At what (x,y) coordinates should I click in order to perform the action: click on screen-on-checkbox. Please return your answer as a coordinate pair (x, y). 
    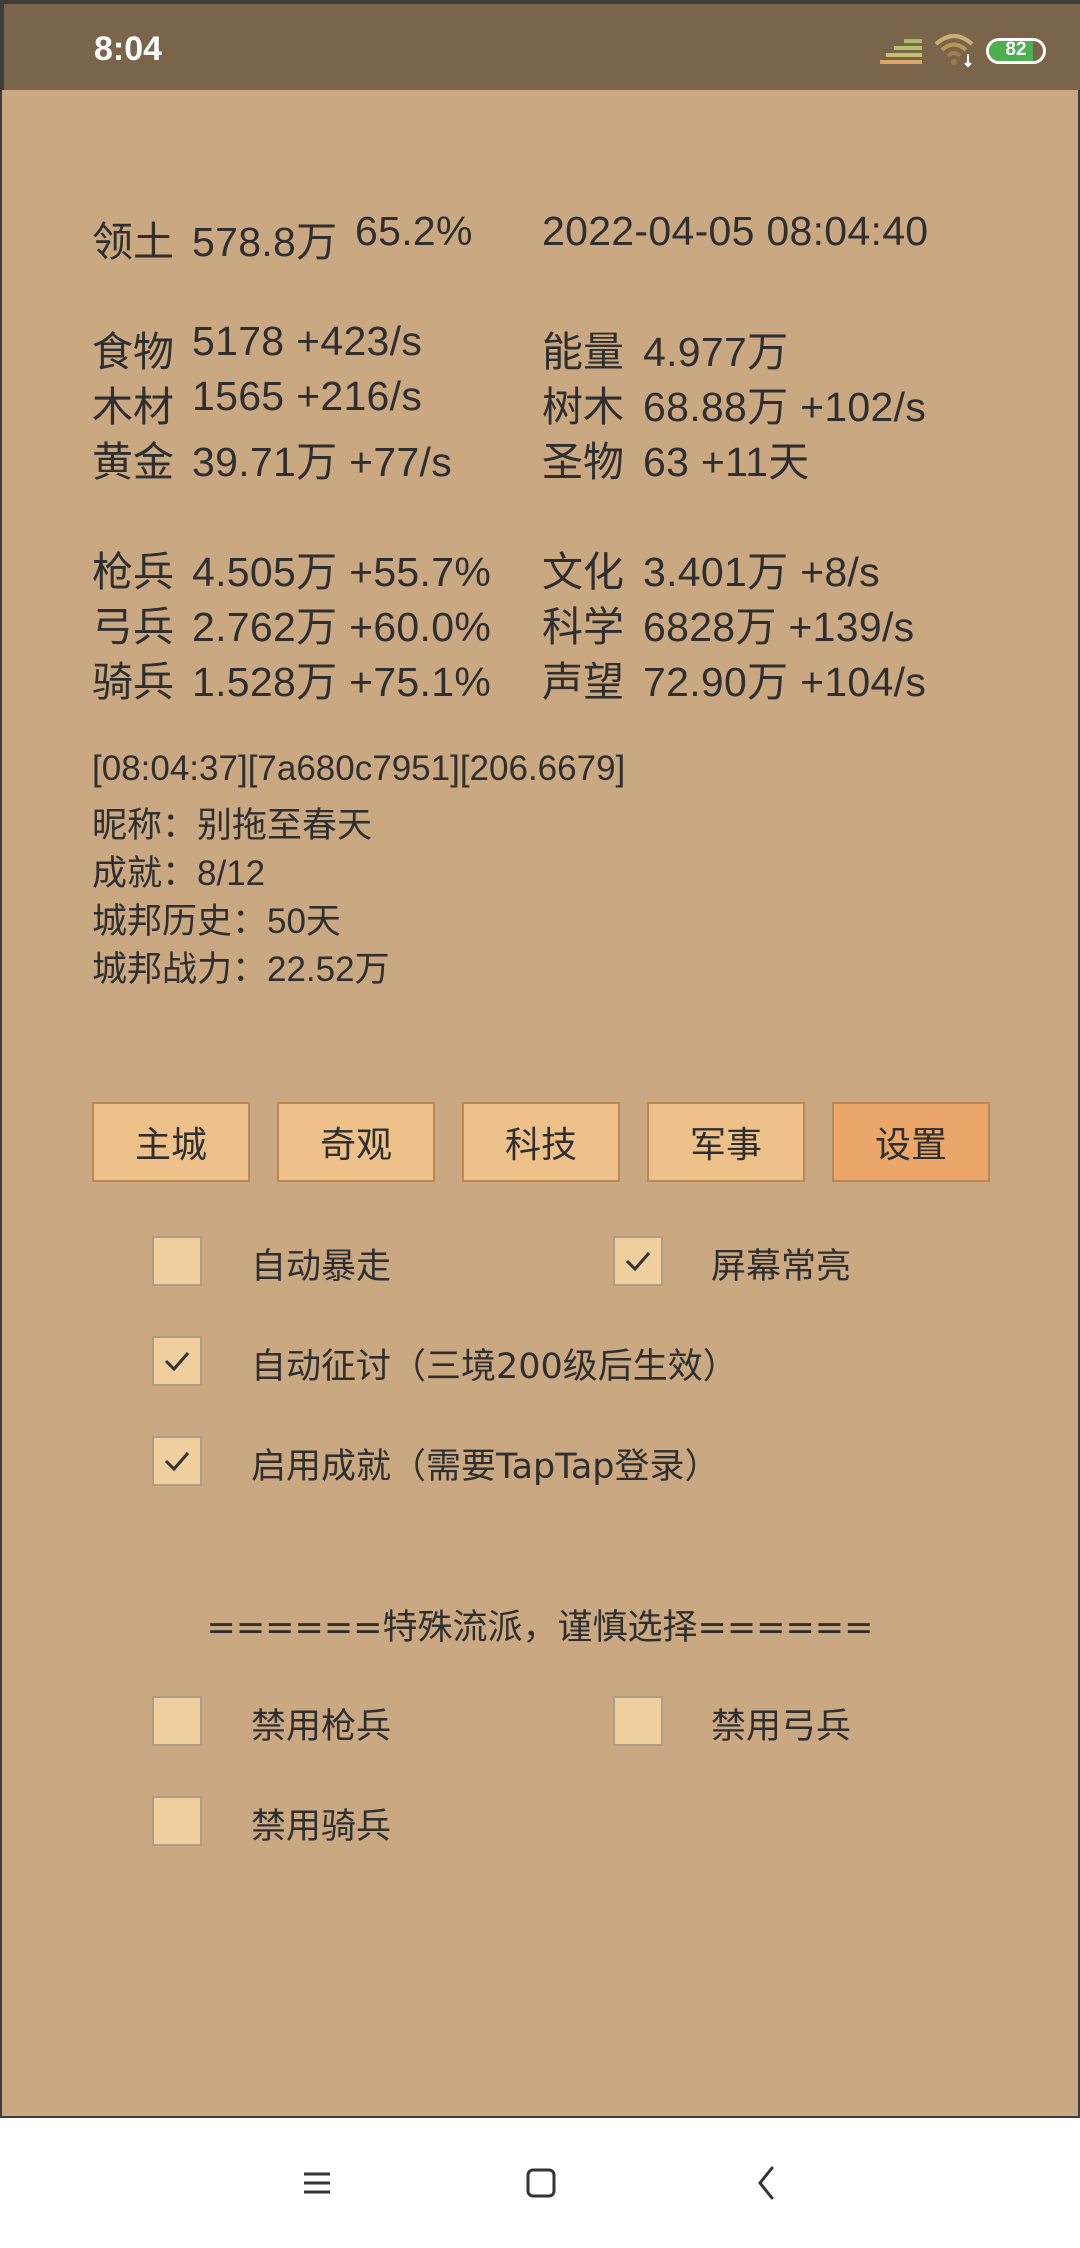
    Looking at the image, I should click on (638, 1261).